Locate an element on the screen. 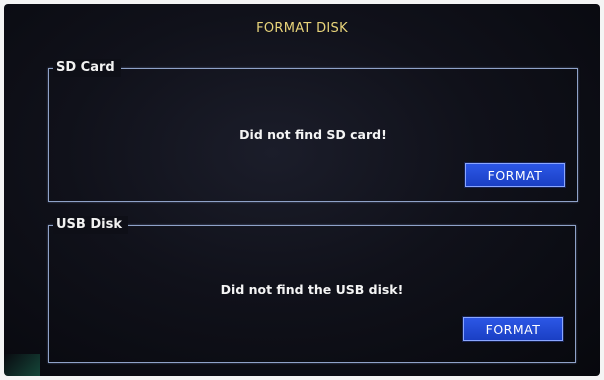 The width and height of the screenshot is (604, 380). usb-disk-status-message: Did not find the USB disk! is located at coordinates (312, 289).